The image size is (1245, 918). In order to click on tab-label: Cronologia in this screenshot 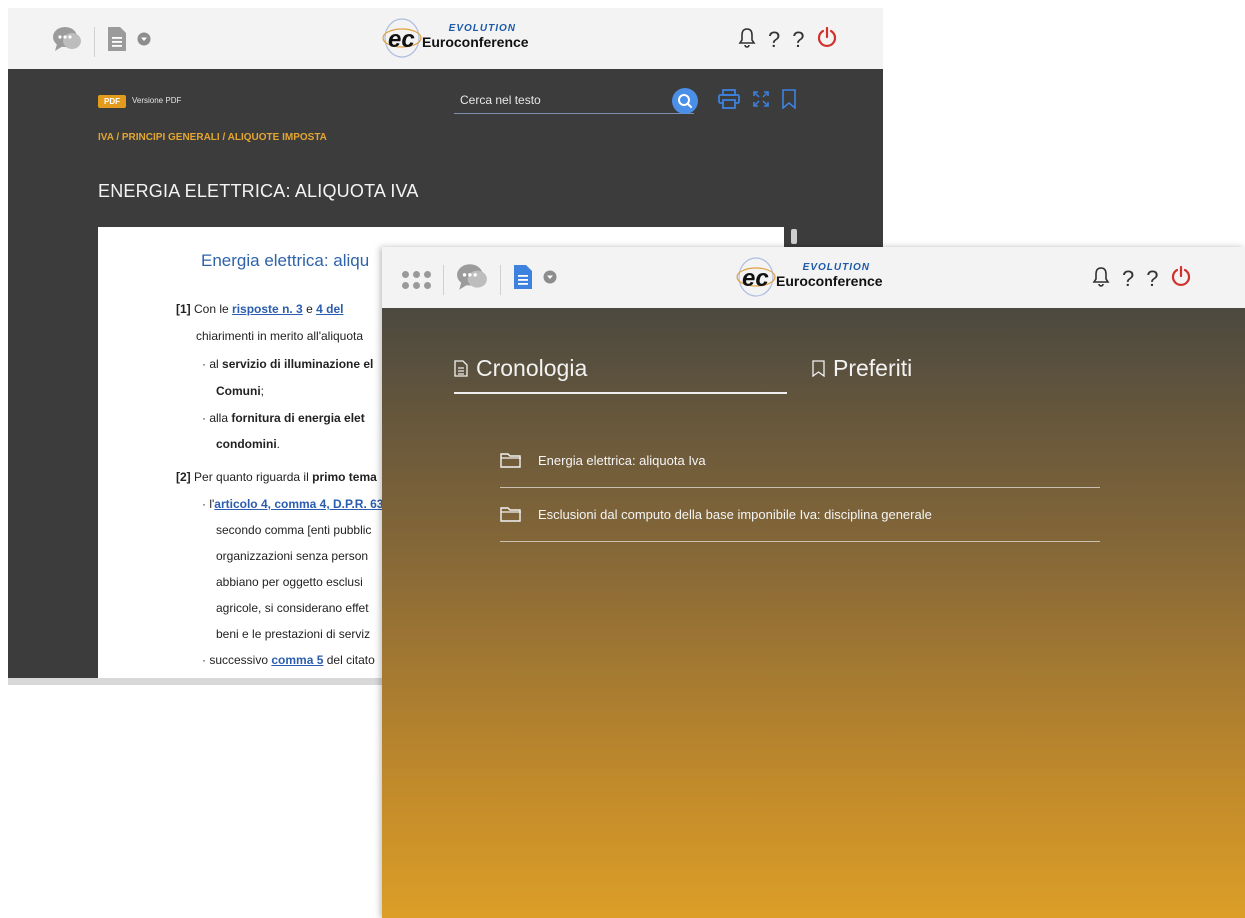, I will do `click(532, 368)`.